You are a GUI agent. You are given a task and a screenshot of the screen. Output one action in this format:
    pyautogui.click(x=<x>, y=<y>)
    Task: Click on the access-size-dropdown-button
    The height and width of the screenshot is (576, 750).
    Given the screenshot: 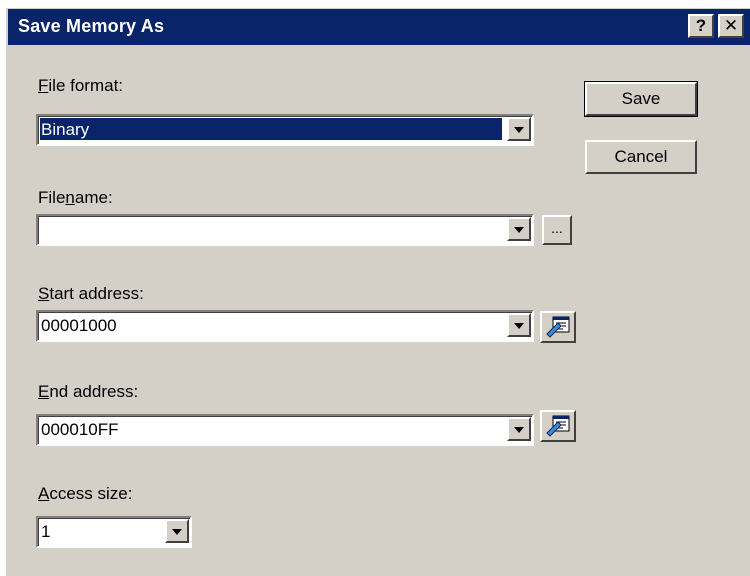 What is the action you would take?
    pyautogui.click(x=177, y=531)
    